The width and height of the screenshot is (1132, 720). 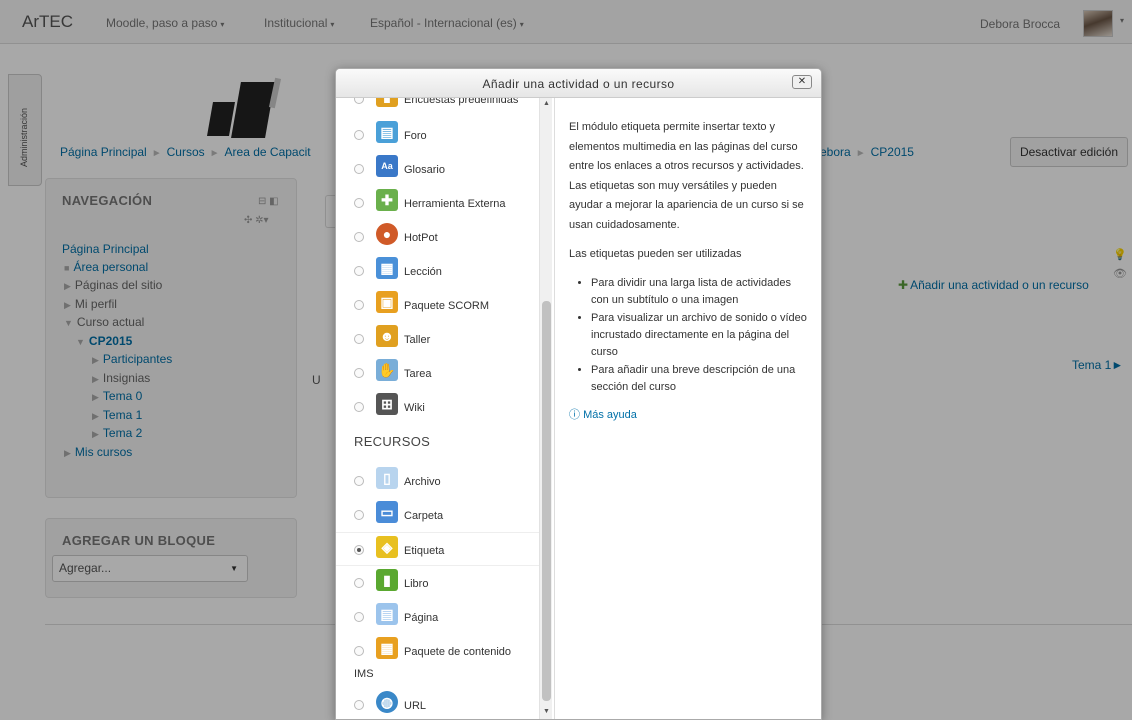 I want to click on dialog-header: Añadir una actividad o un recurso ✕, so click(x=578, y=83).